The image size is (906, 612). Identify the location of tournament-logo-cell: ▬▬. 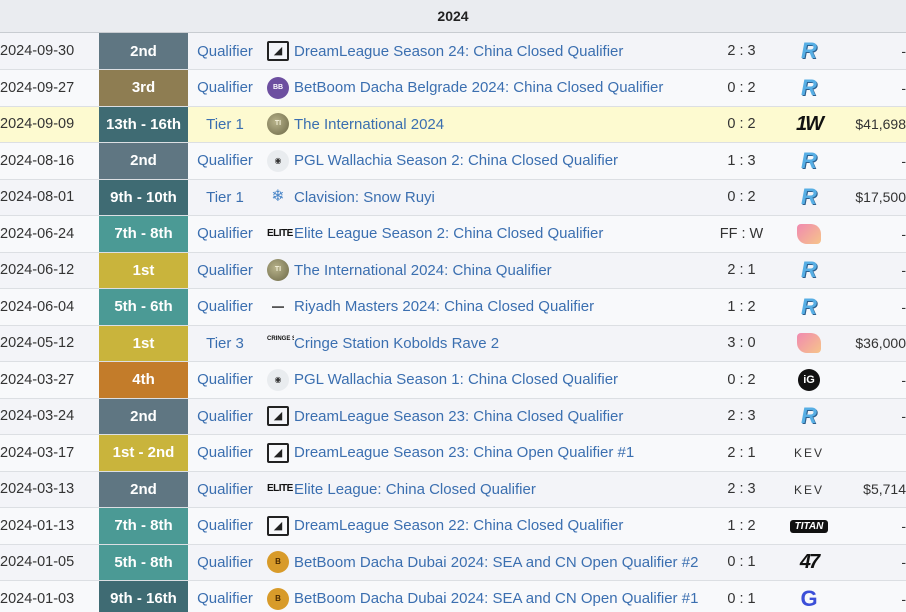
(278, 307).